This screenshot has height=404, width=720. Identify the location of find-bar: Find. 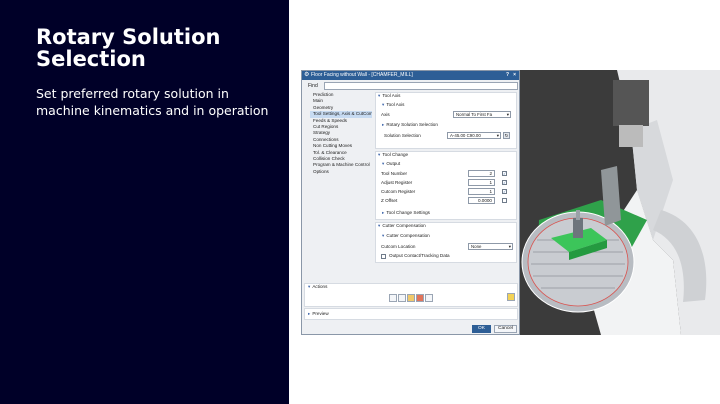
(411, 86).